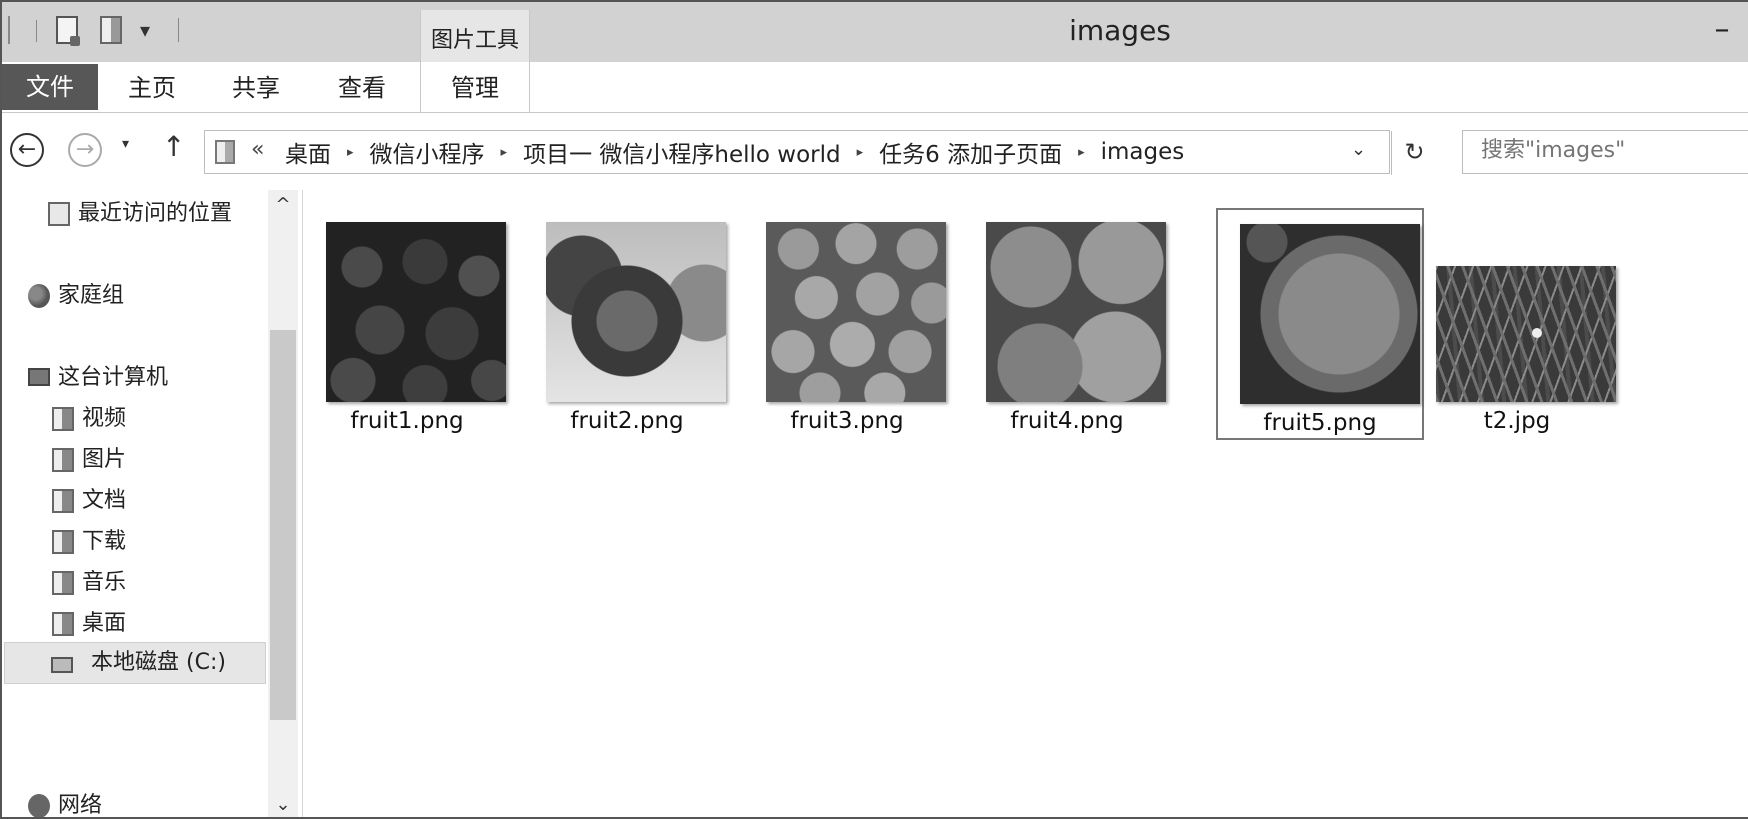 Image resolution: width=1748 pixels, height=819 pixels. What do you see at coordinates (627, 421) in the screenshot?
I see `file-name: fruit2.png` at bounding box center [627, 421].